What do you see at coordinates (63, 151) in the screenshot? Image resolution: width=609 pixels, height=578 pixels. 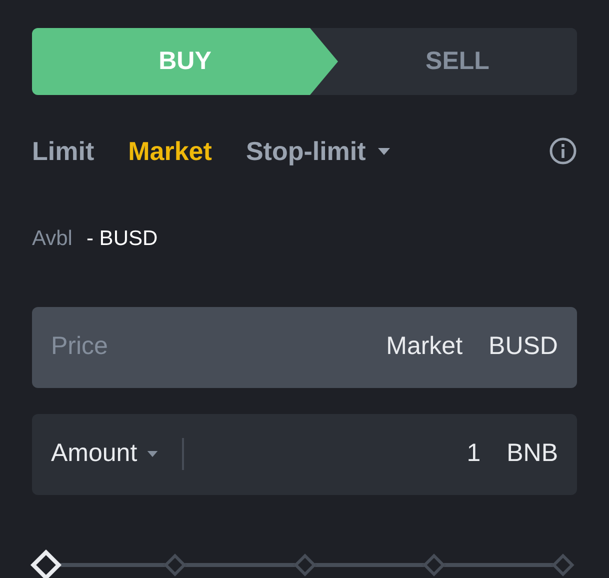 I see `order-type-tab: Limit` at bounding box center [63, 151].